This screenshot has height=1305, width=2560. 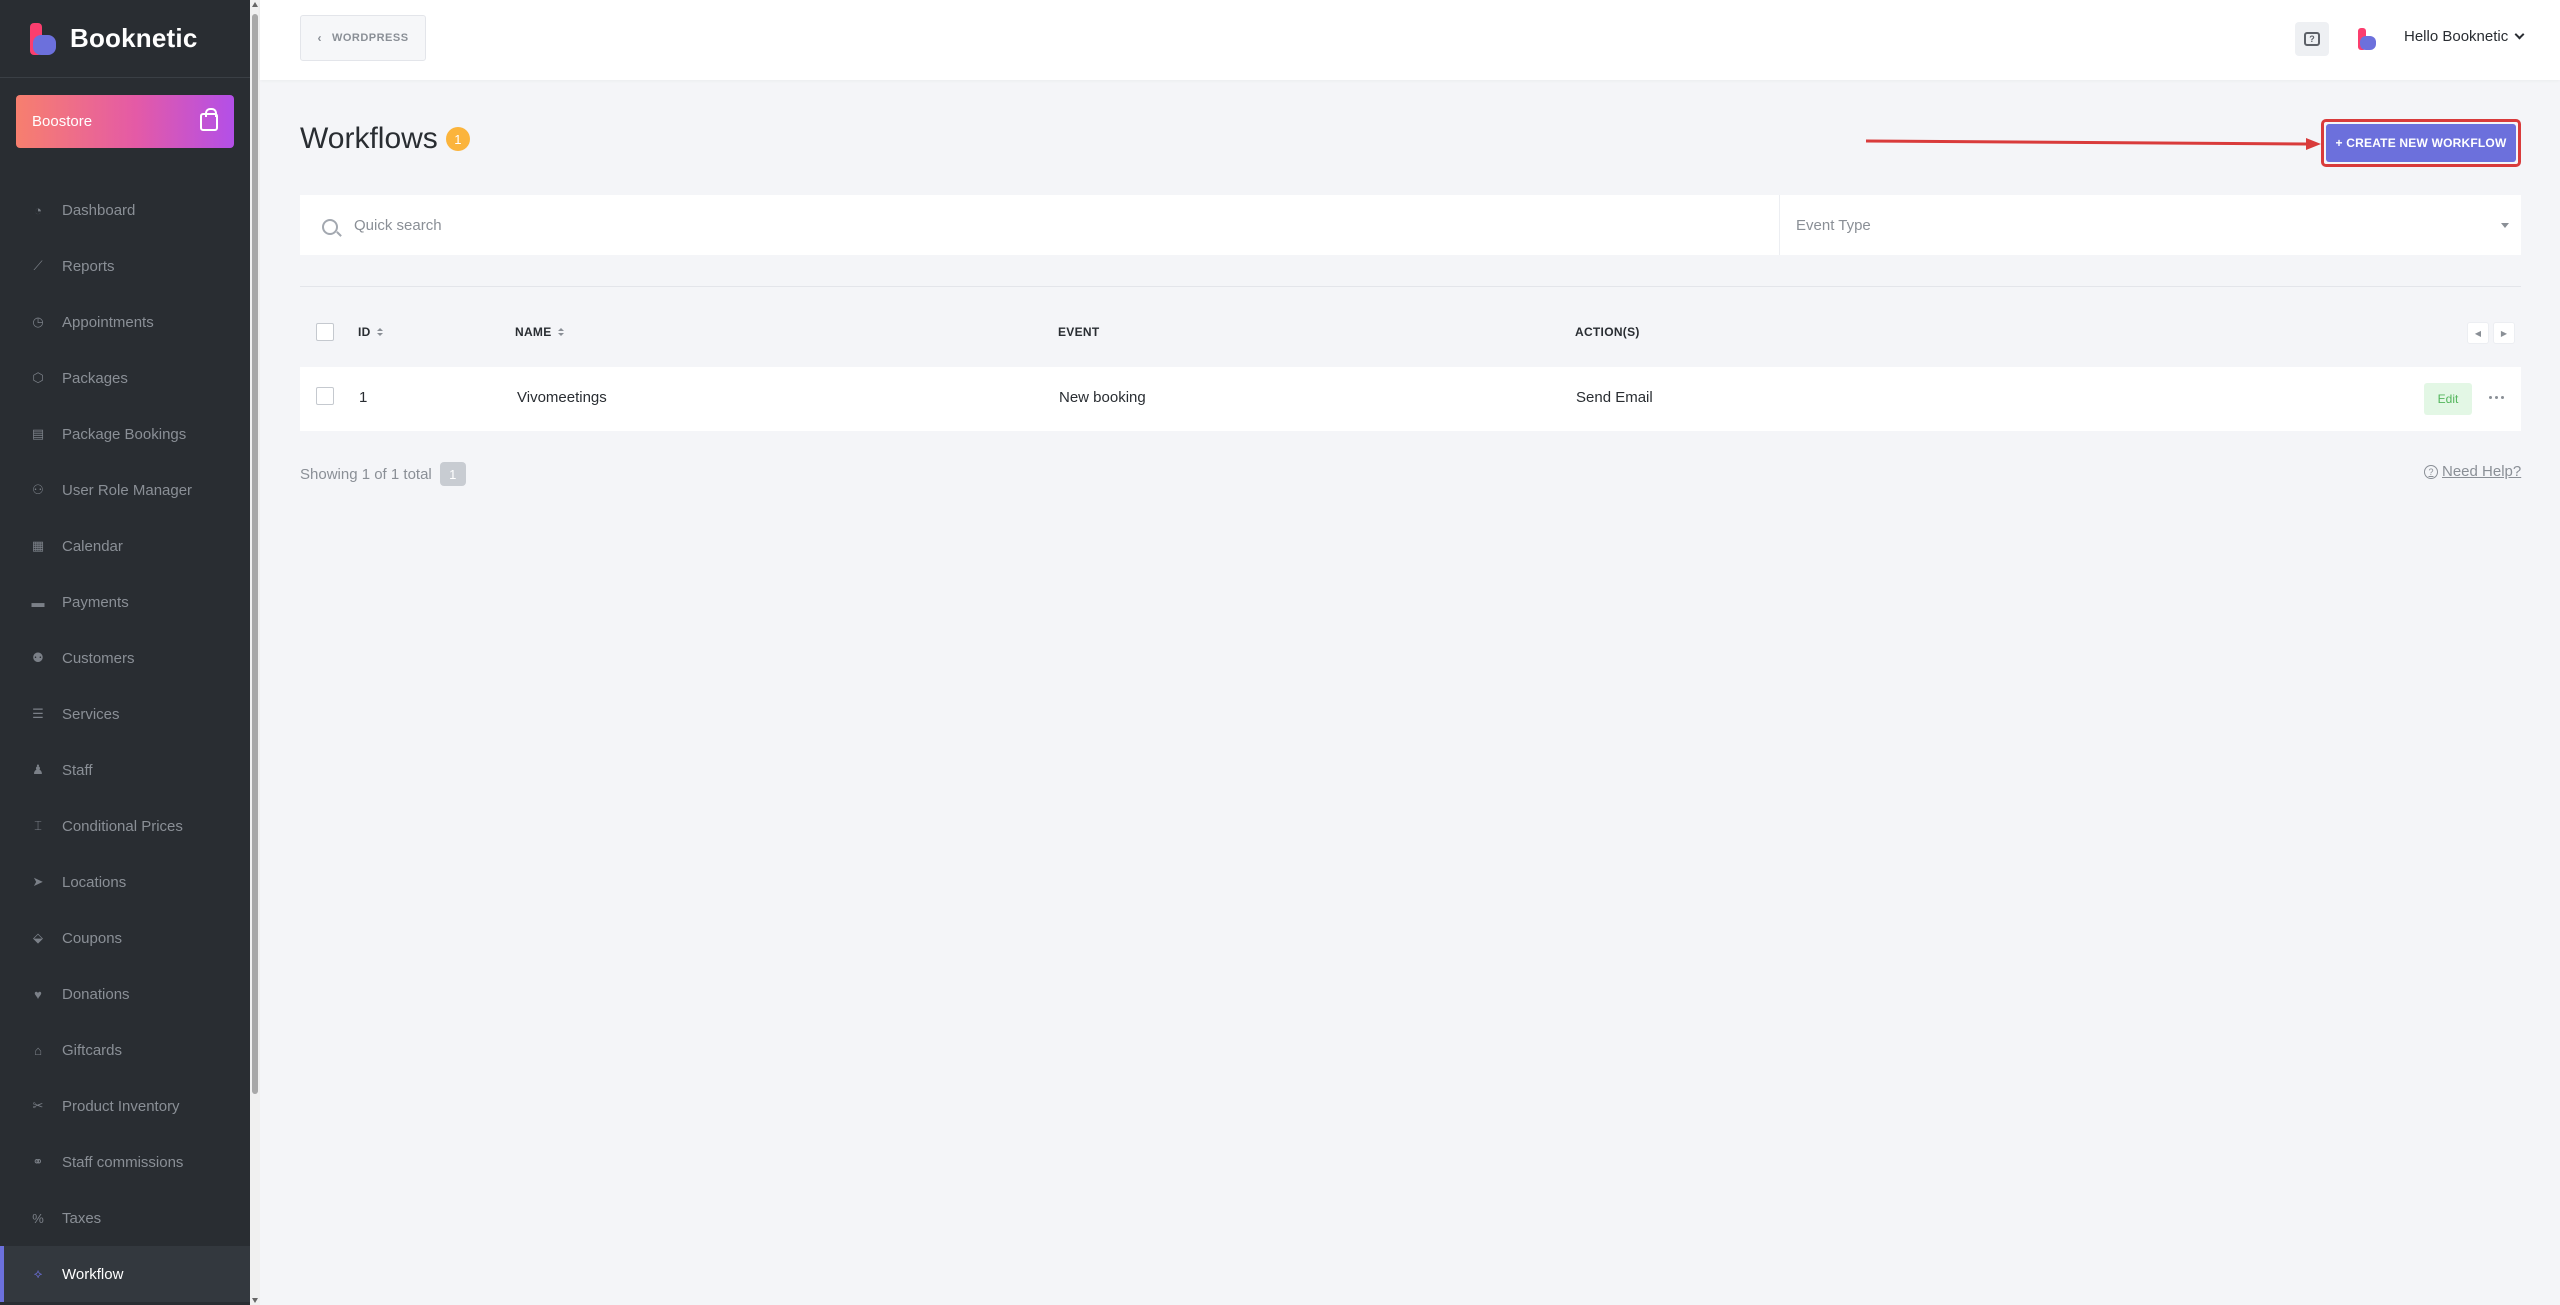 I want to click on sidebar-item-staff: ♟ Staff, so click(x=125, y=770).